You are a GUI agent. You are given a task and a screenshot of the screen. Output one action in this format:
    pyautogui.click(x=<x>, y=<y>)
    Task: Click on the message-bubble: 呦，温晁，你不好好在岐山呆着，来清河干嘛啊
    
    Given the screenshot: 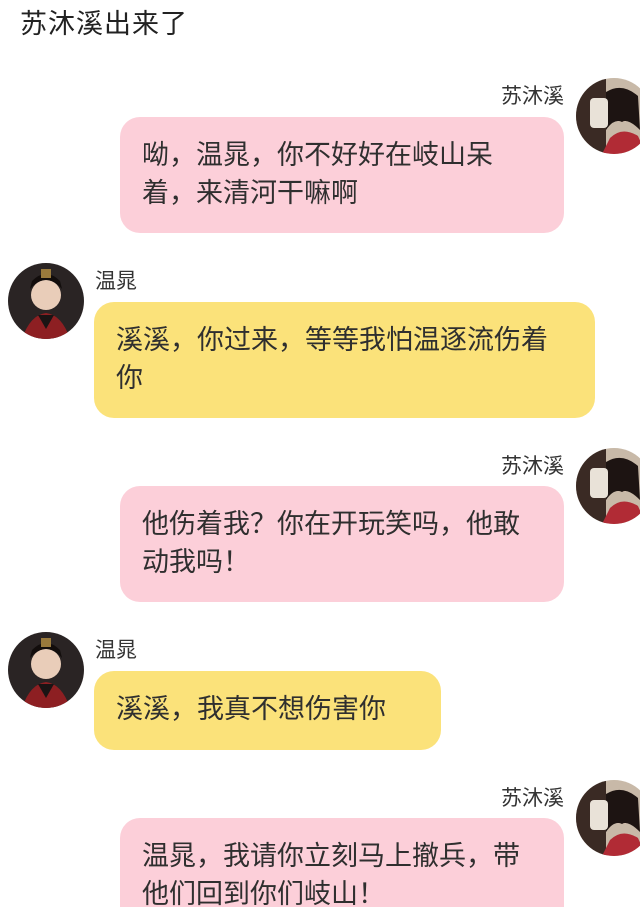 What is the action you would take?
    pyautogui.click(x=342, y=175)
    